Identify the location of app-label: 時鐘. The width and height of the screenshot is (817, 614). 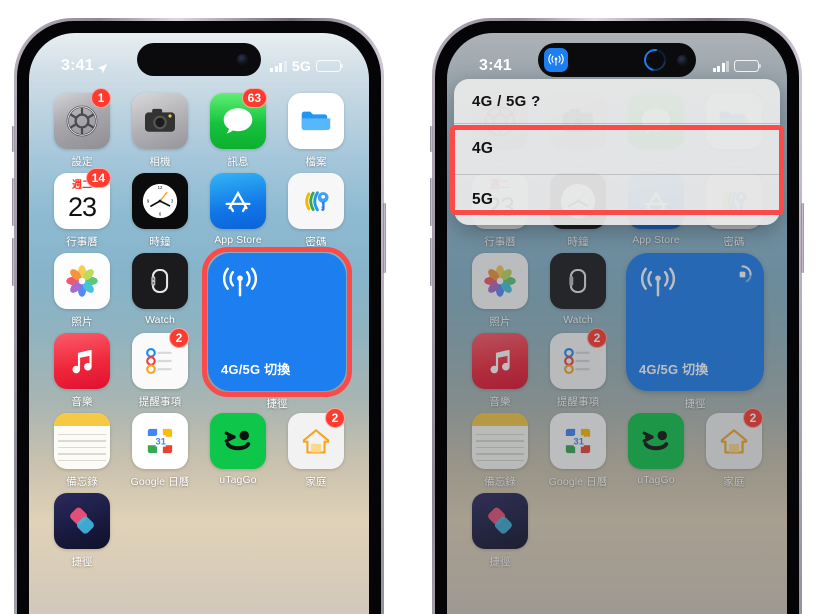
(160, 242).